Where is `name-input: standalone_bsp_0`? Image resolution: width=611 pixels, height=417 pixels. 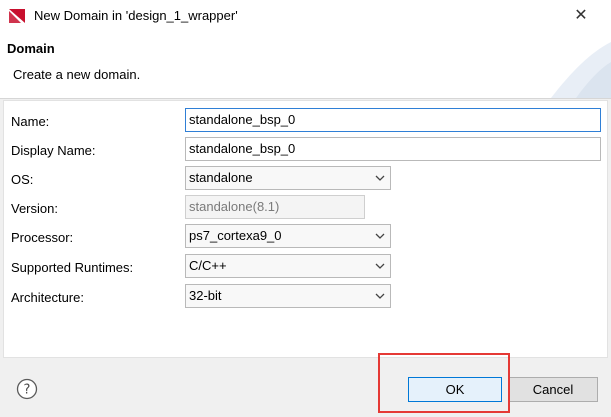
name-input: standalone_bsp_0 is located at coordinates (393, 120).